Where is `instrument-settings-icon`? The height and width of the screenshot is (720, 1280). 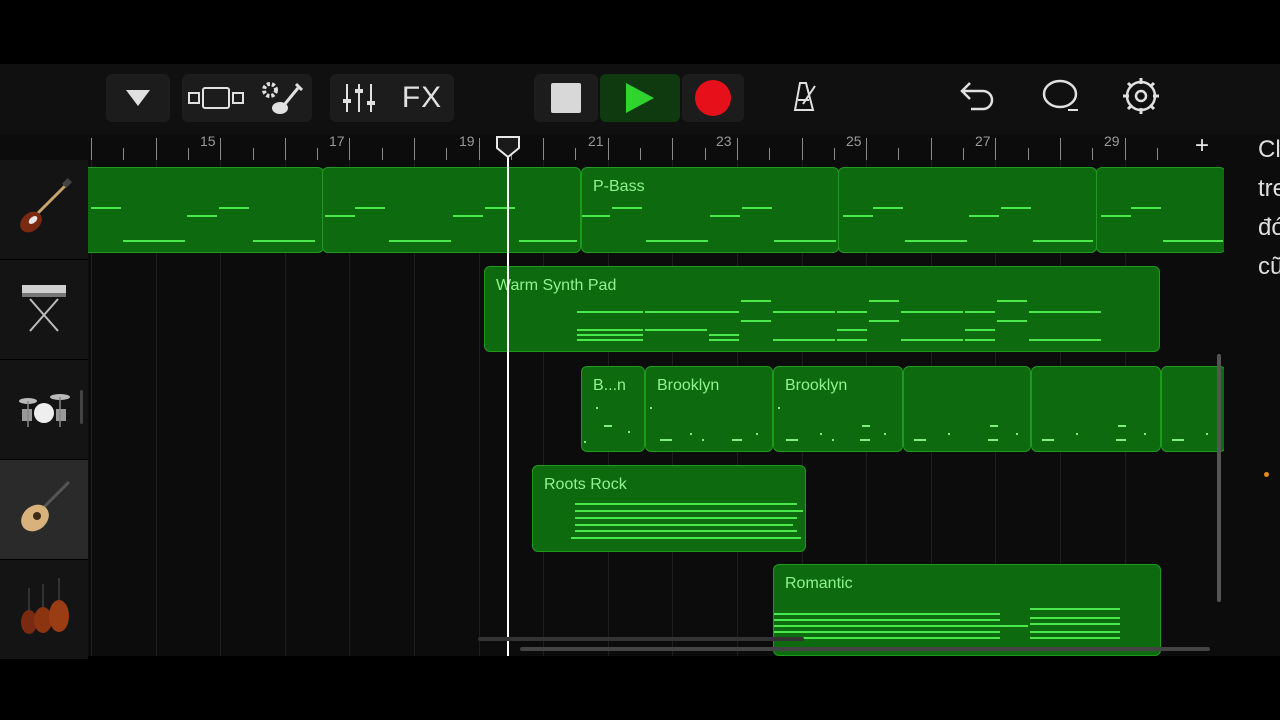
instrument-settings-icon is located at coordinates (283, 98).